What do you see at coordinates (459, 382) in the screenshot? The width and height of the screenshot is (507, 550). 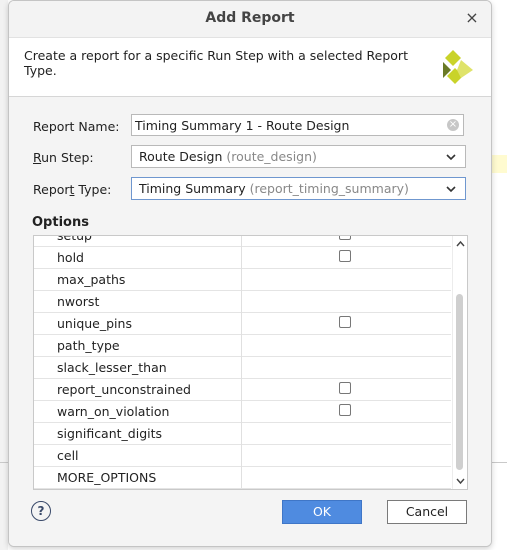 I see `scroll-thumb` at bounding box center [459, 382].